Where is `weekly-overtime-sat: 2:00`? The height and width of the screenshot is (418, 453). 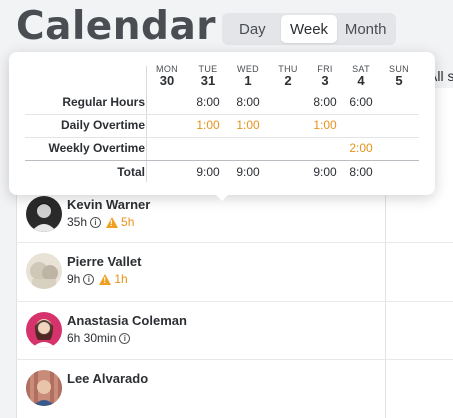 weekly-overtime-sat: 2:00 is located at coordinates (361, 148).